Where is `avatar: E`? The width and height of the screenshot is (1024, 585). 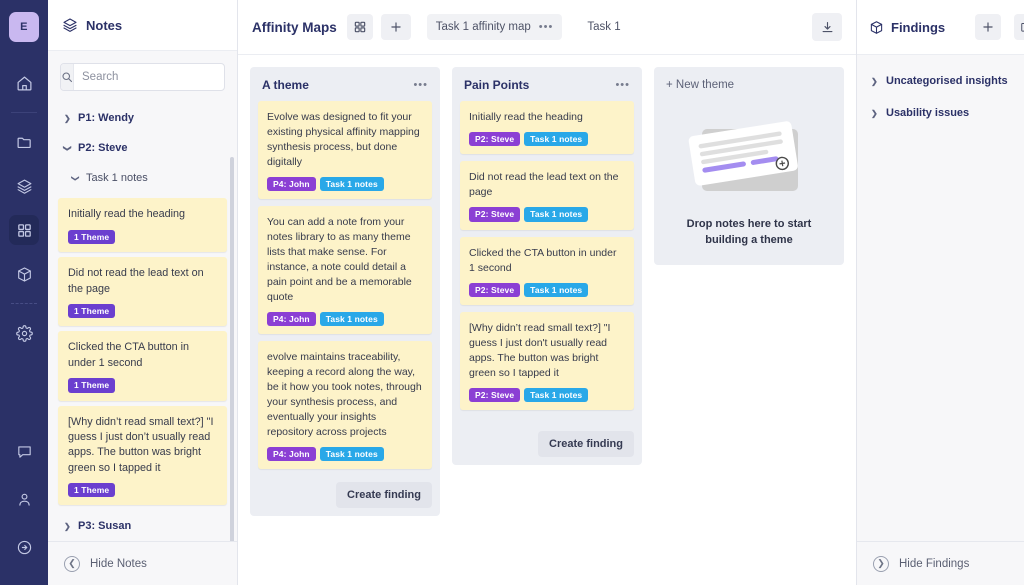 avatar: E is located at coordinates (24, 27).